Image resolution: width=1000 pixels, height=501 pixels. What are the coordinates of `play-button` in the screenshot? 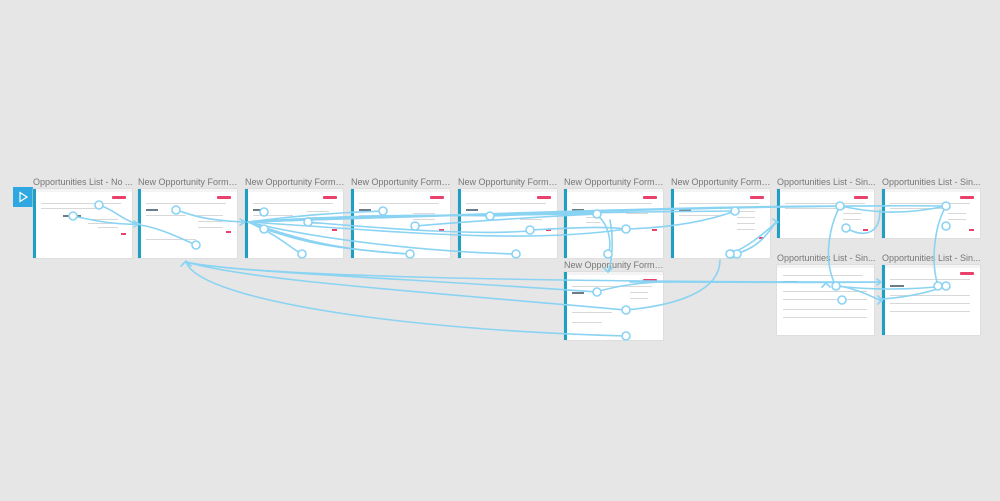 It's located at (23, 197).